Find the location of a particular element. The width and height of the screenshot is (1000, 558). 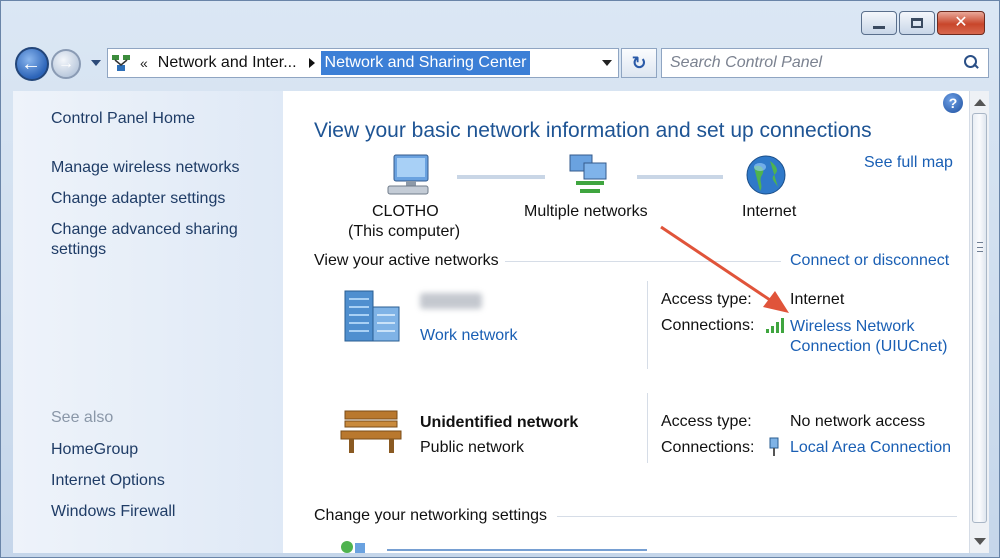

search-input is located at coordinates (816, 63).